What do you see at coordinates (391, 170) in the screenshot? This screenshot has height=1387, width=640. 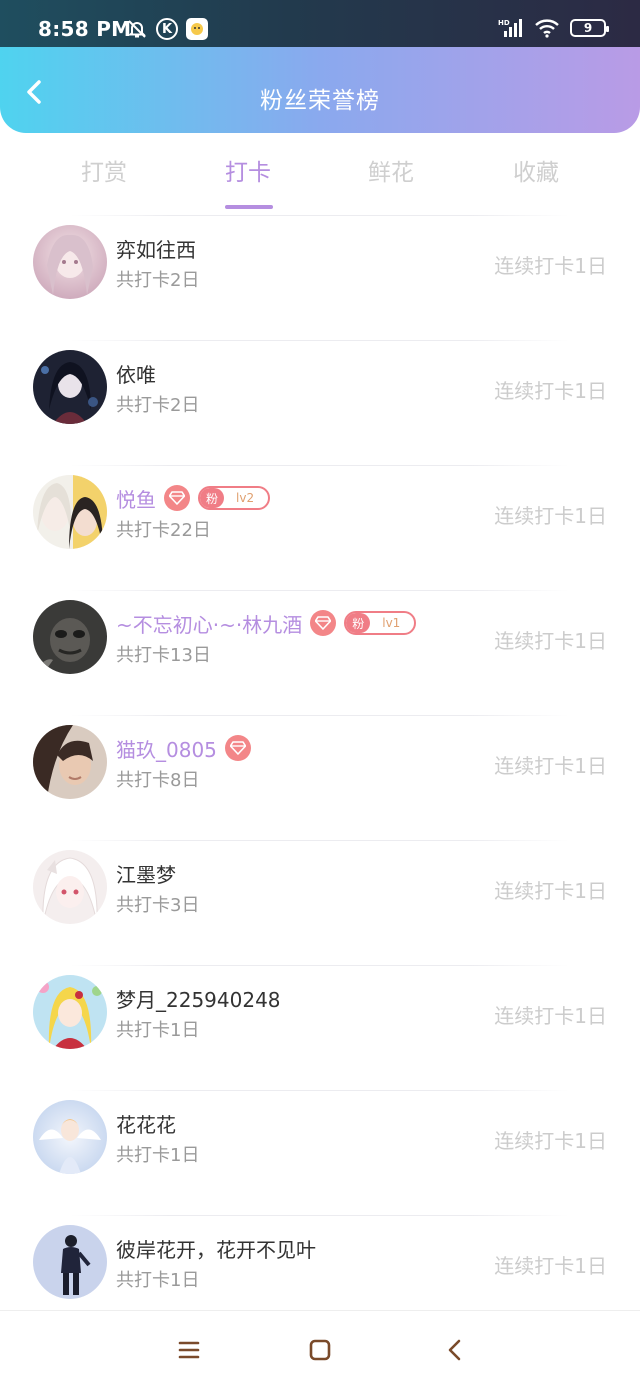 I see `tab-flowers: 鲜花` at bounding box center [391, 170].